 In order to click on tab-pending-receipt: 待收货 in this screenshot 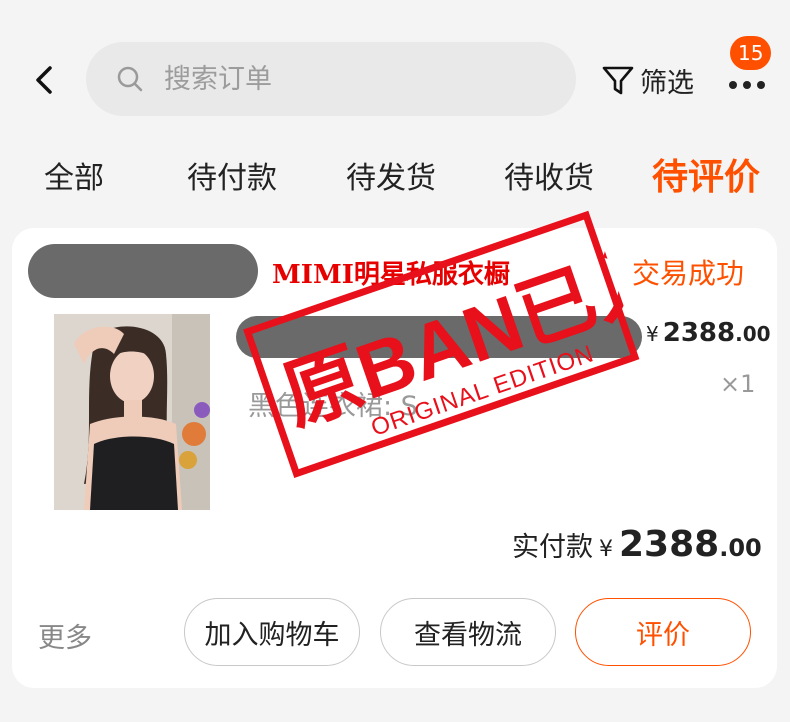, I will do `click(549, 175)`.